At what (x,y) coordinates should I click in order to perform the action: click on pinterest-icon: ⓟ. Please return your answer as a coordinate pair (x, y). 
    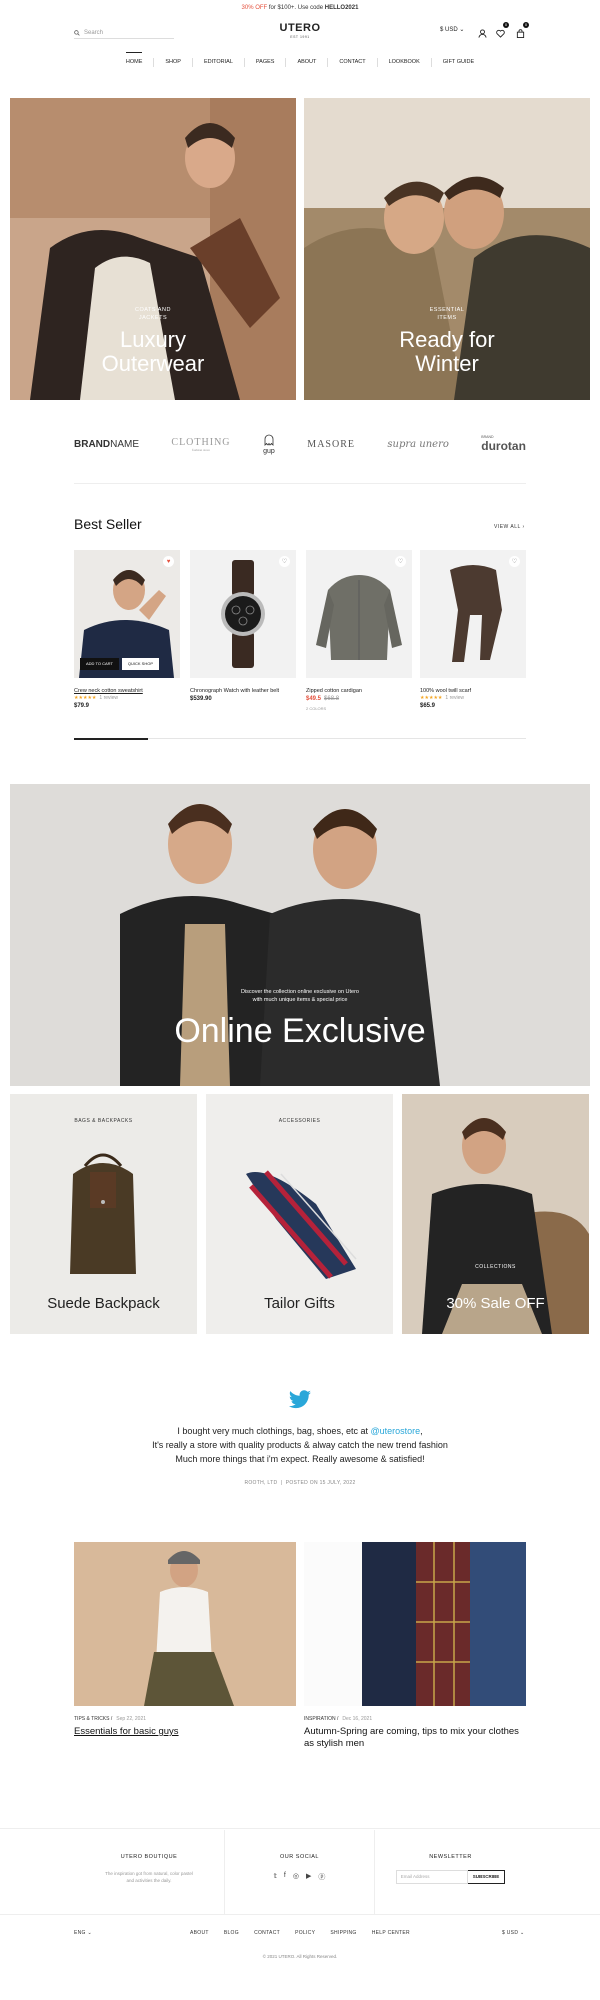
    Looking at the image, I should click on (321, 1877).